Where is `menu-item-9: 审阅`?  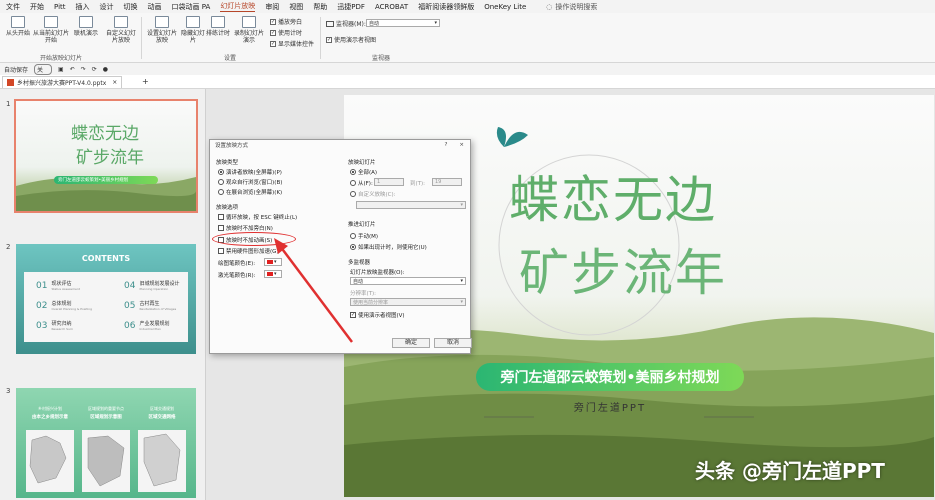 menu-item-9: 审阅 is located at coordinates (272, 7).